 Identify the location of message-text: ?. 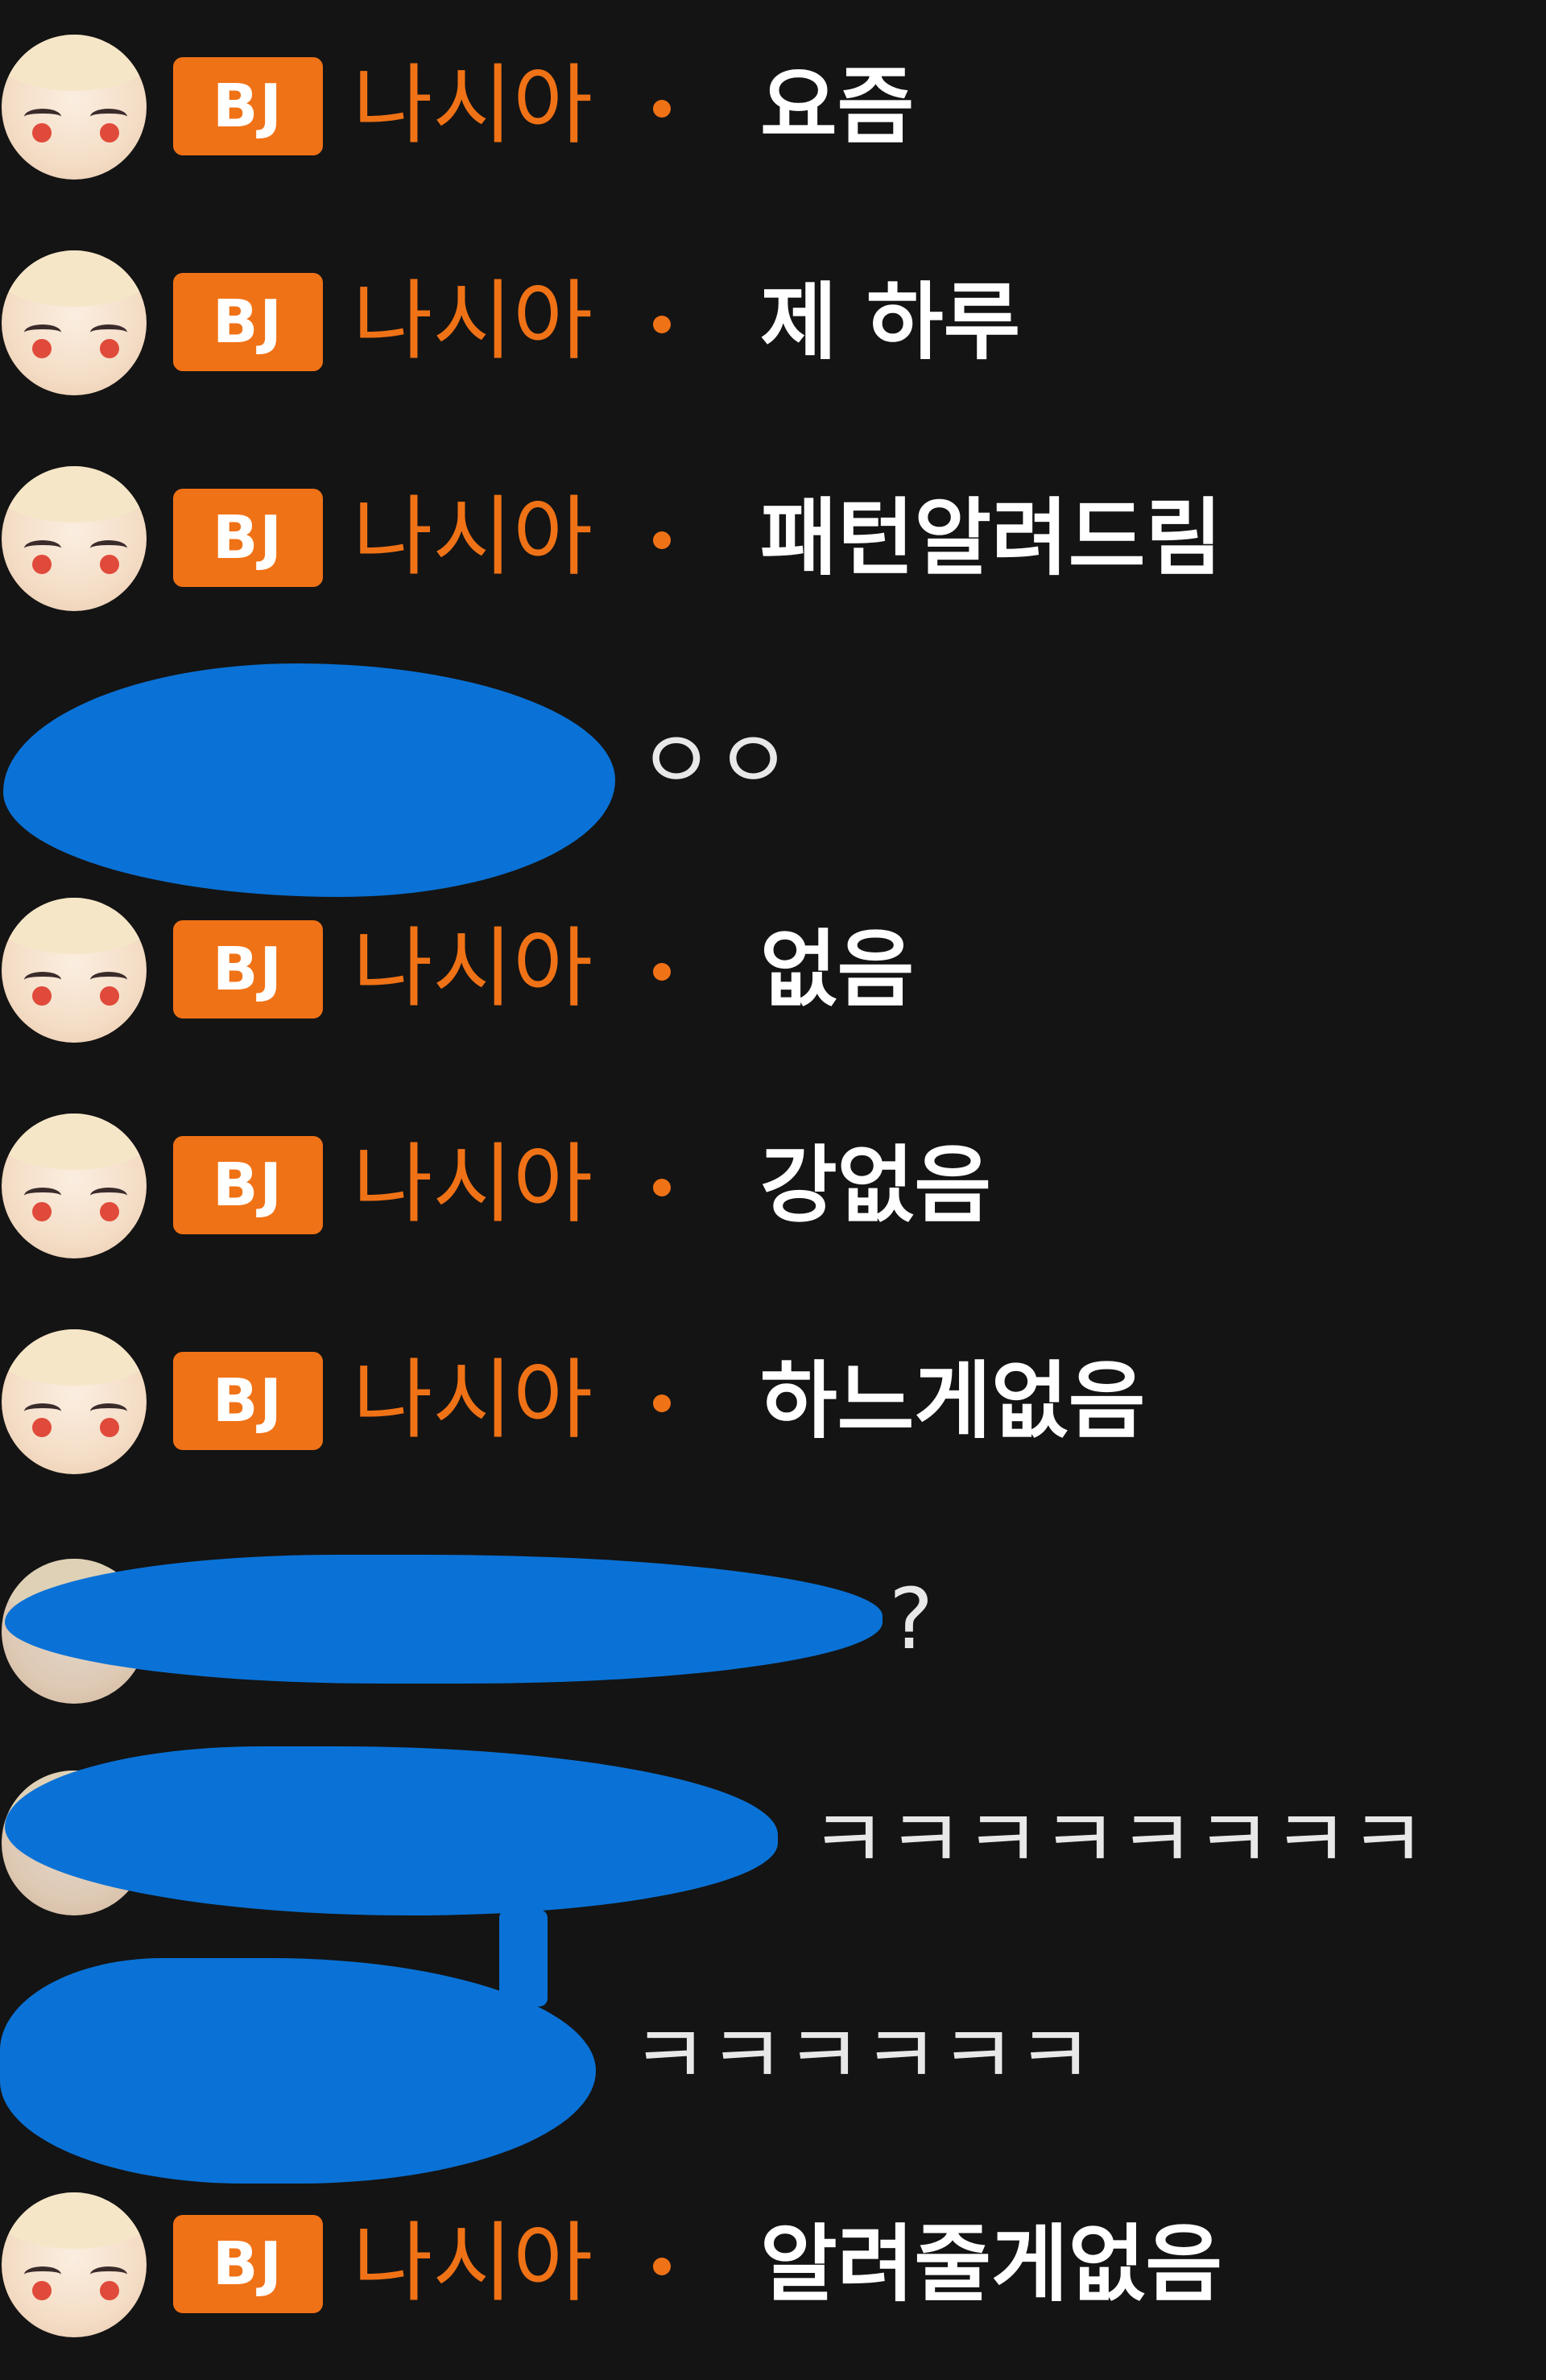
(911, 1619).